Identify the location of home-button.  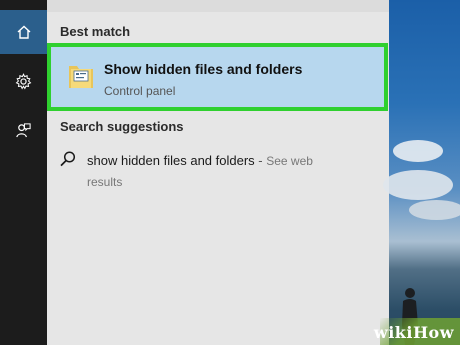
(23, 32).